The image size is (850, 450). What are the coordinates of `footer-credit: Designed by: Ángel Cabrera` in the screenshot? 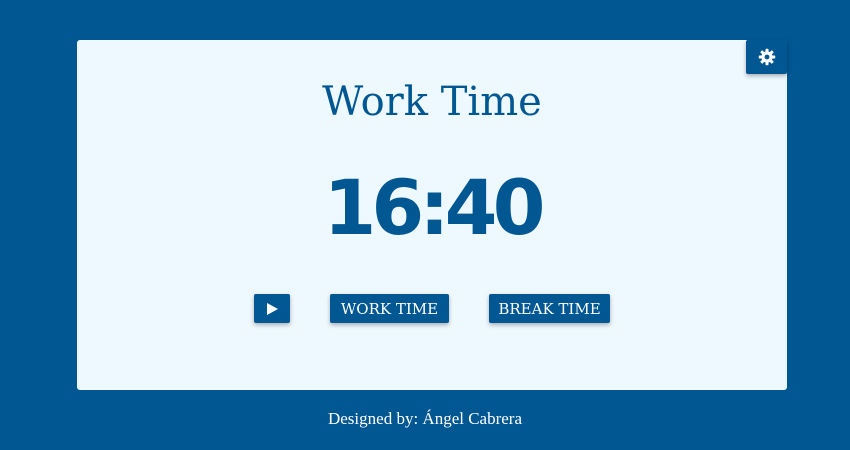 It's located at (425, 418).